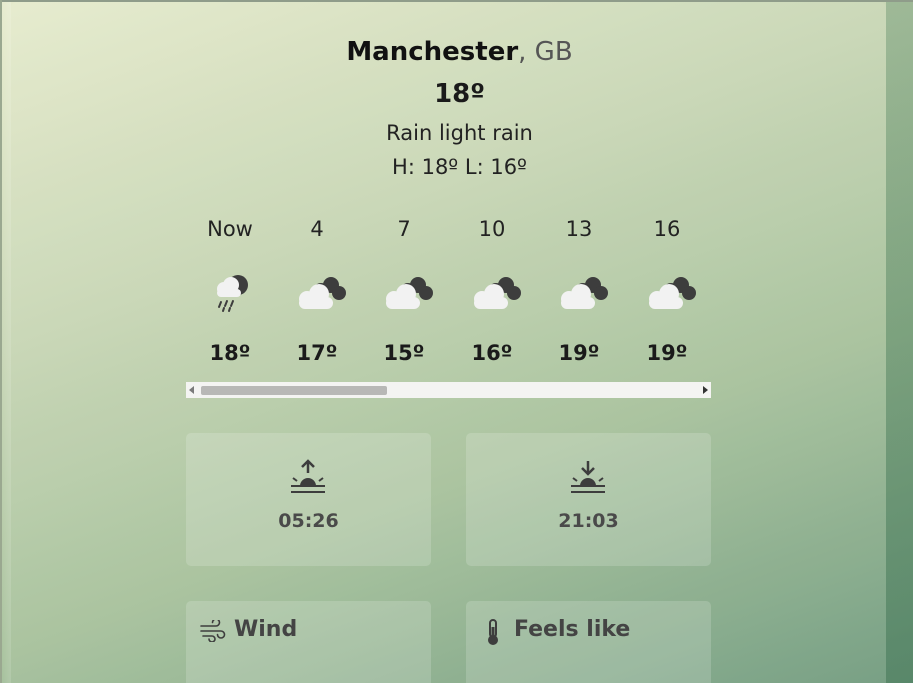 The height and width of the screenshot is (683, 913). Describe the element at coordinates (667, 229) in the screenshot. I see `hour-label: 16` at that location.